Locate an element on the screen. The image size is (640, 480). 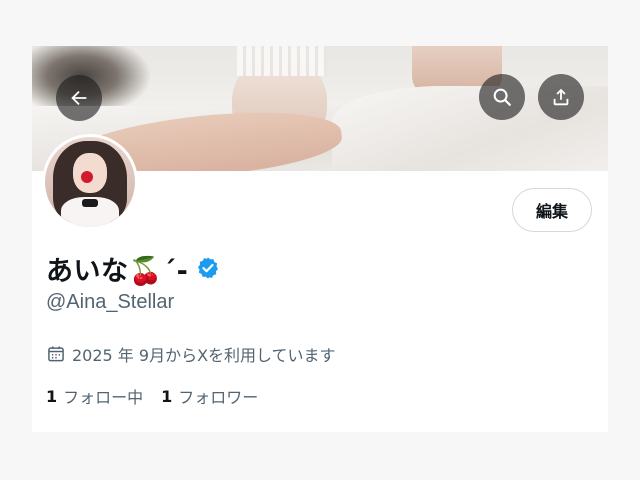
join-date: 2025 年 9月からXを利用しています is located at coordinates (191, 354).